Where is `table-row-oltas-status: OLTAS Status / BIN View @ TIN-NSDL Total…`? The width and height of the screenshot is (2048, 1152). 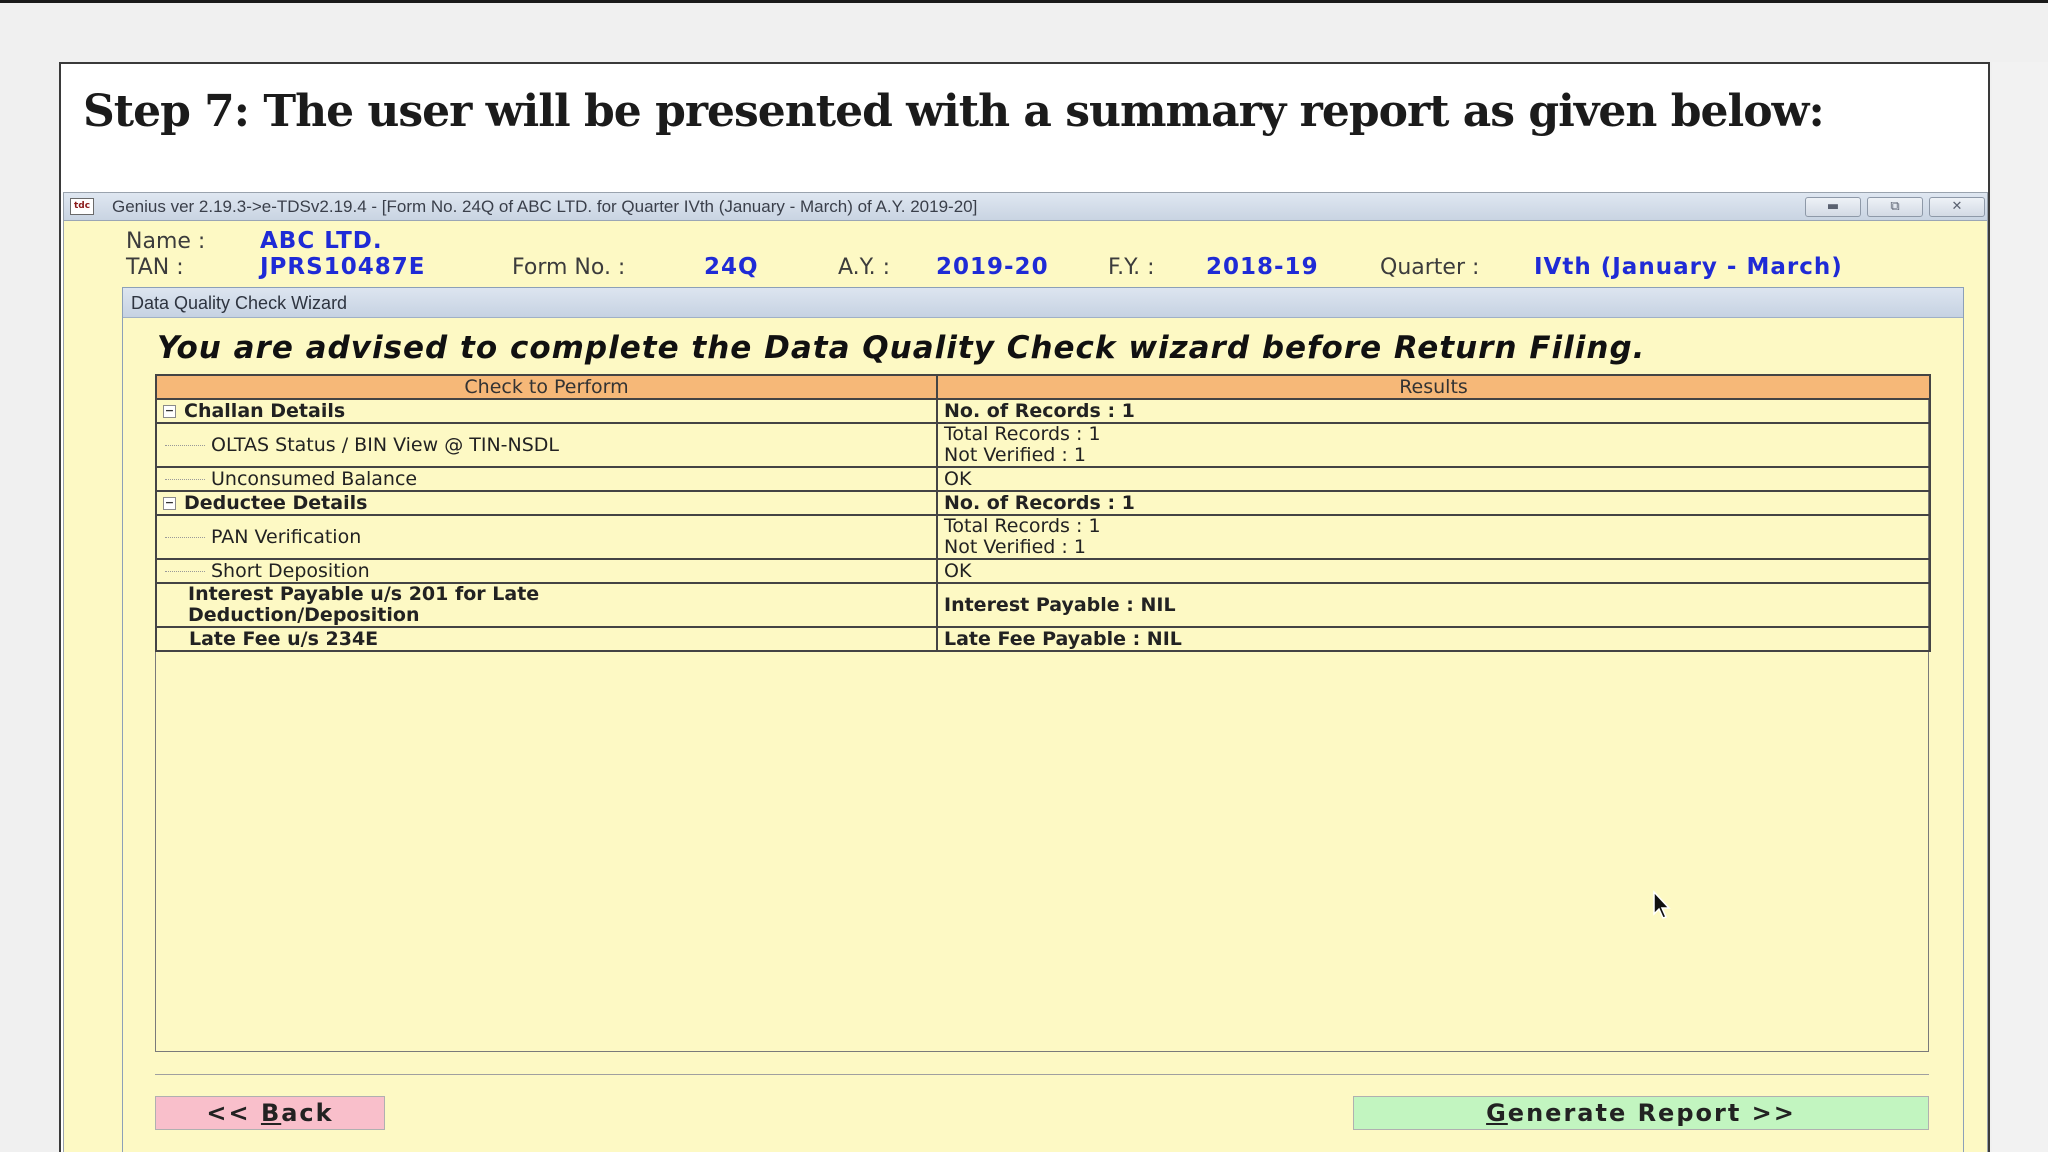 table-row-oltas-status: OLTAS Status / BIN View @ TIN-NSDL Total… is located at coordinates (1043, 445).